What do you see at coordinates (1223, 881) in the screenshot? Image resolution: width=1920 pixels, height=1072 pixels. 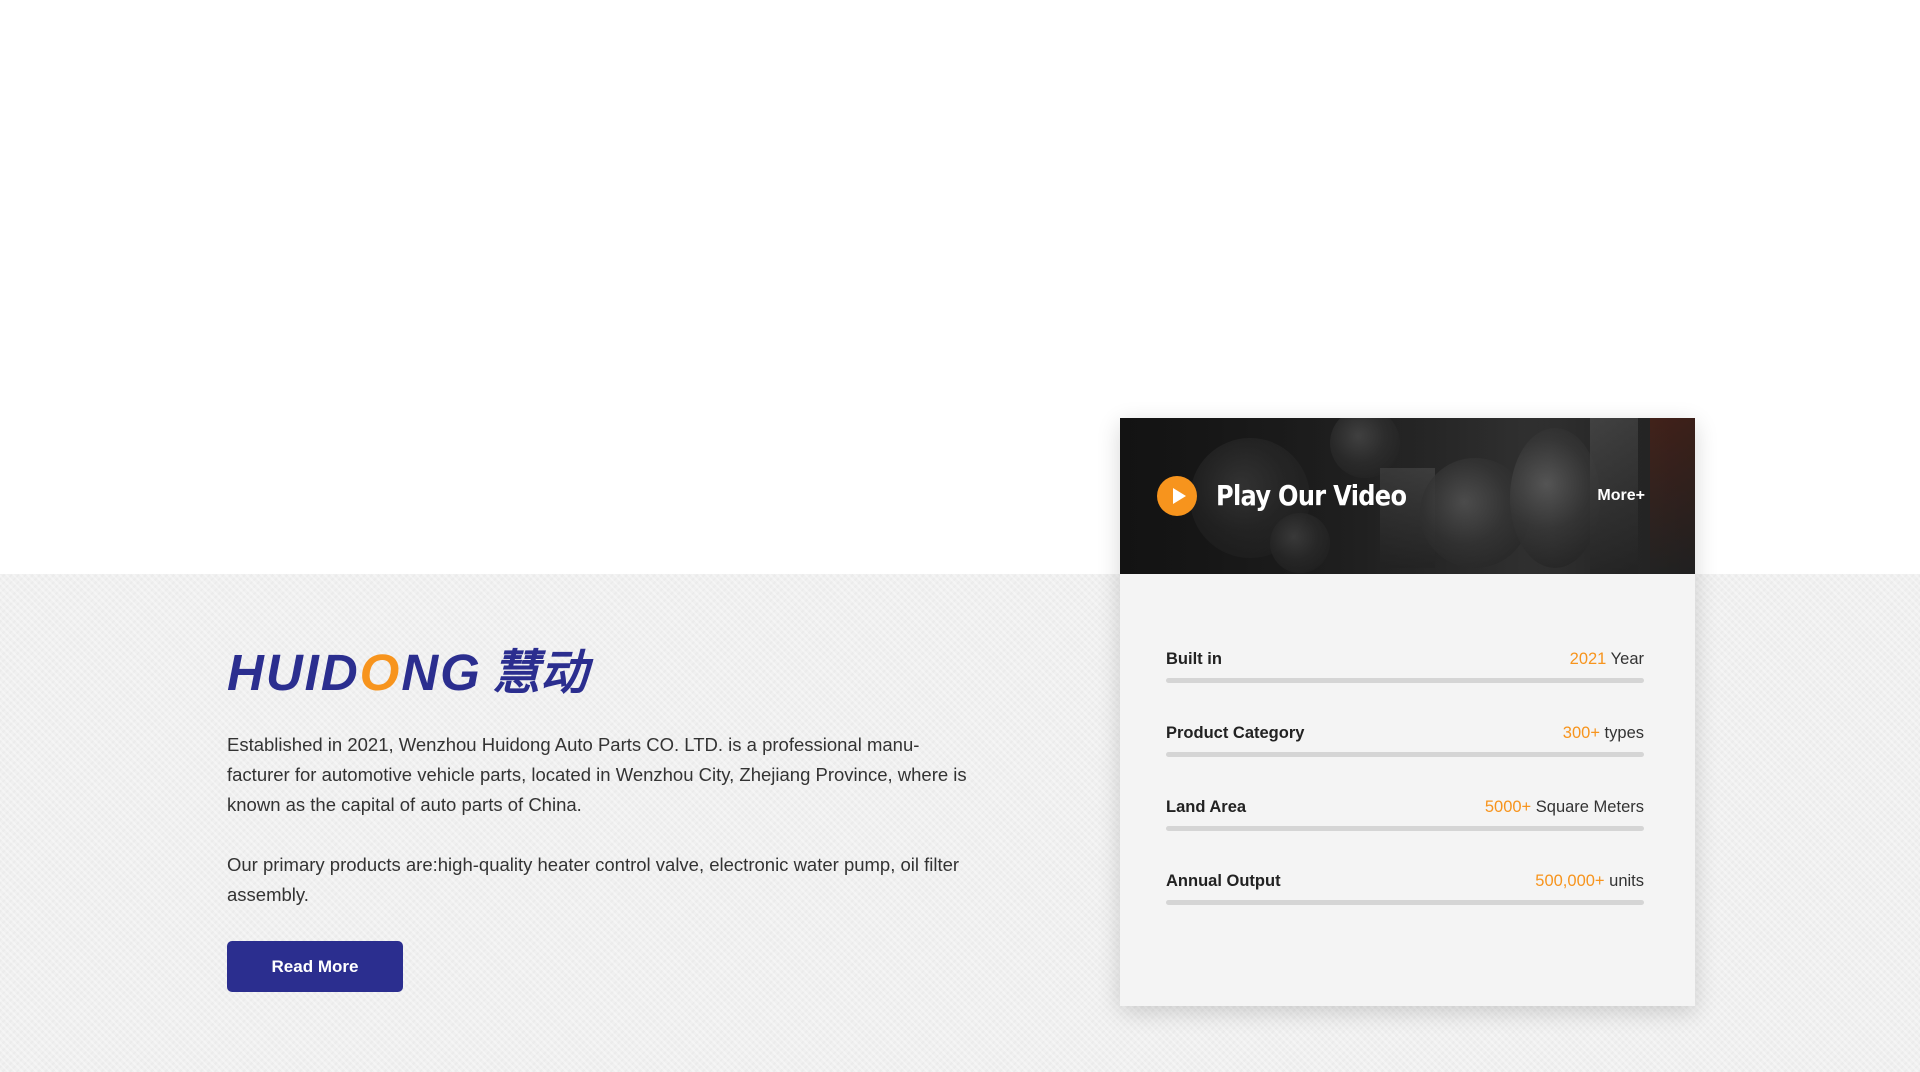 I see `stat-label: Annual Output` at bounding box center [1223, 881].